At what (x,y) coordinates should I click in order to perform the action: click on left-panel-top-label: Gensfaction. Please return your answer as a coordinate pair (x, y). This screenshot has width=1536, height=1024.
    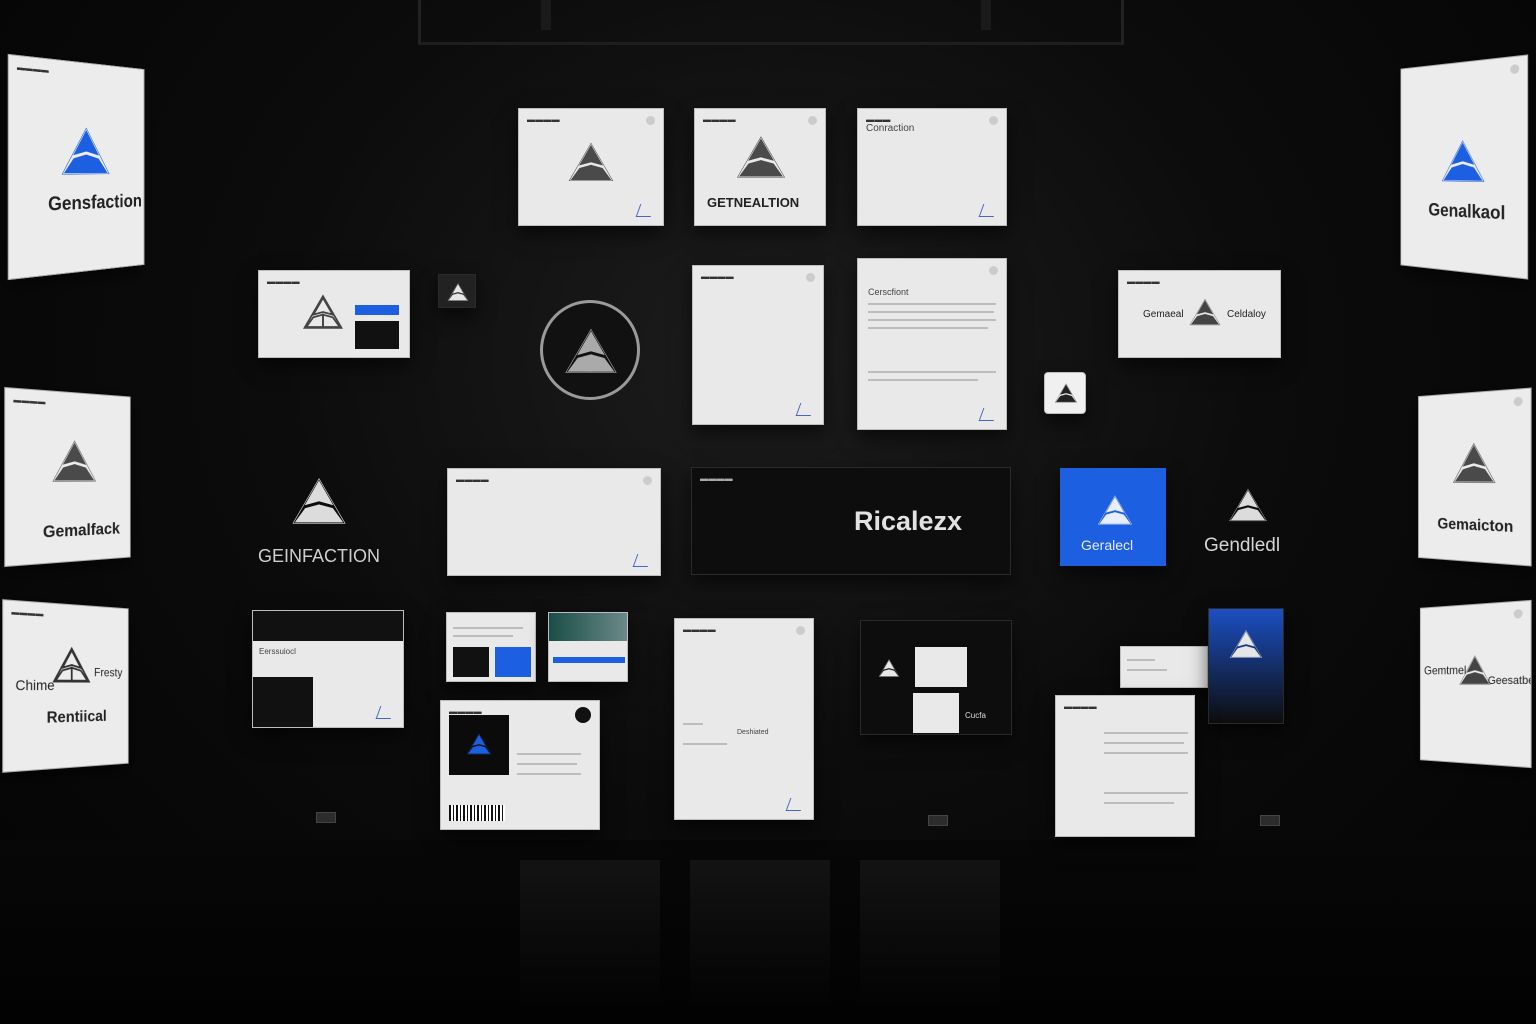
    Looking at the image, I should click on (95, 203).